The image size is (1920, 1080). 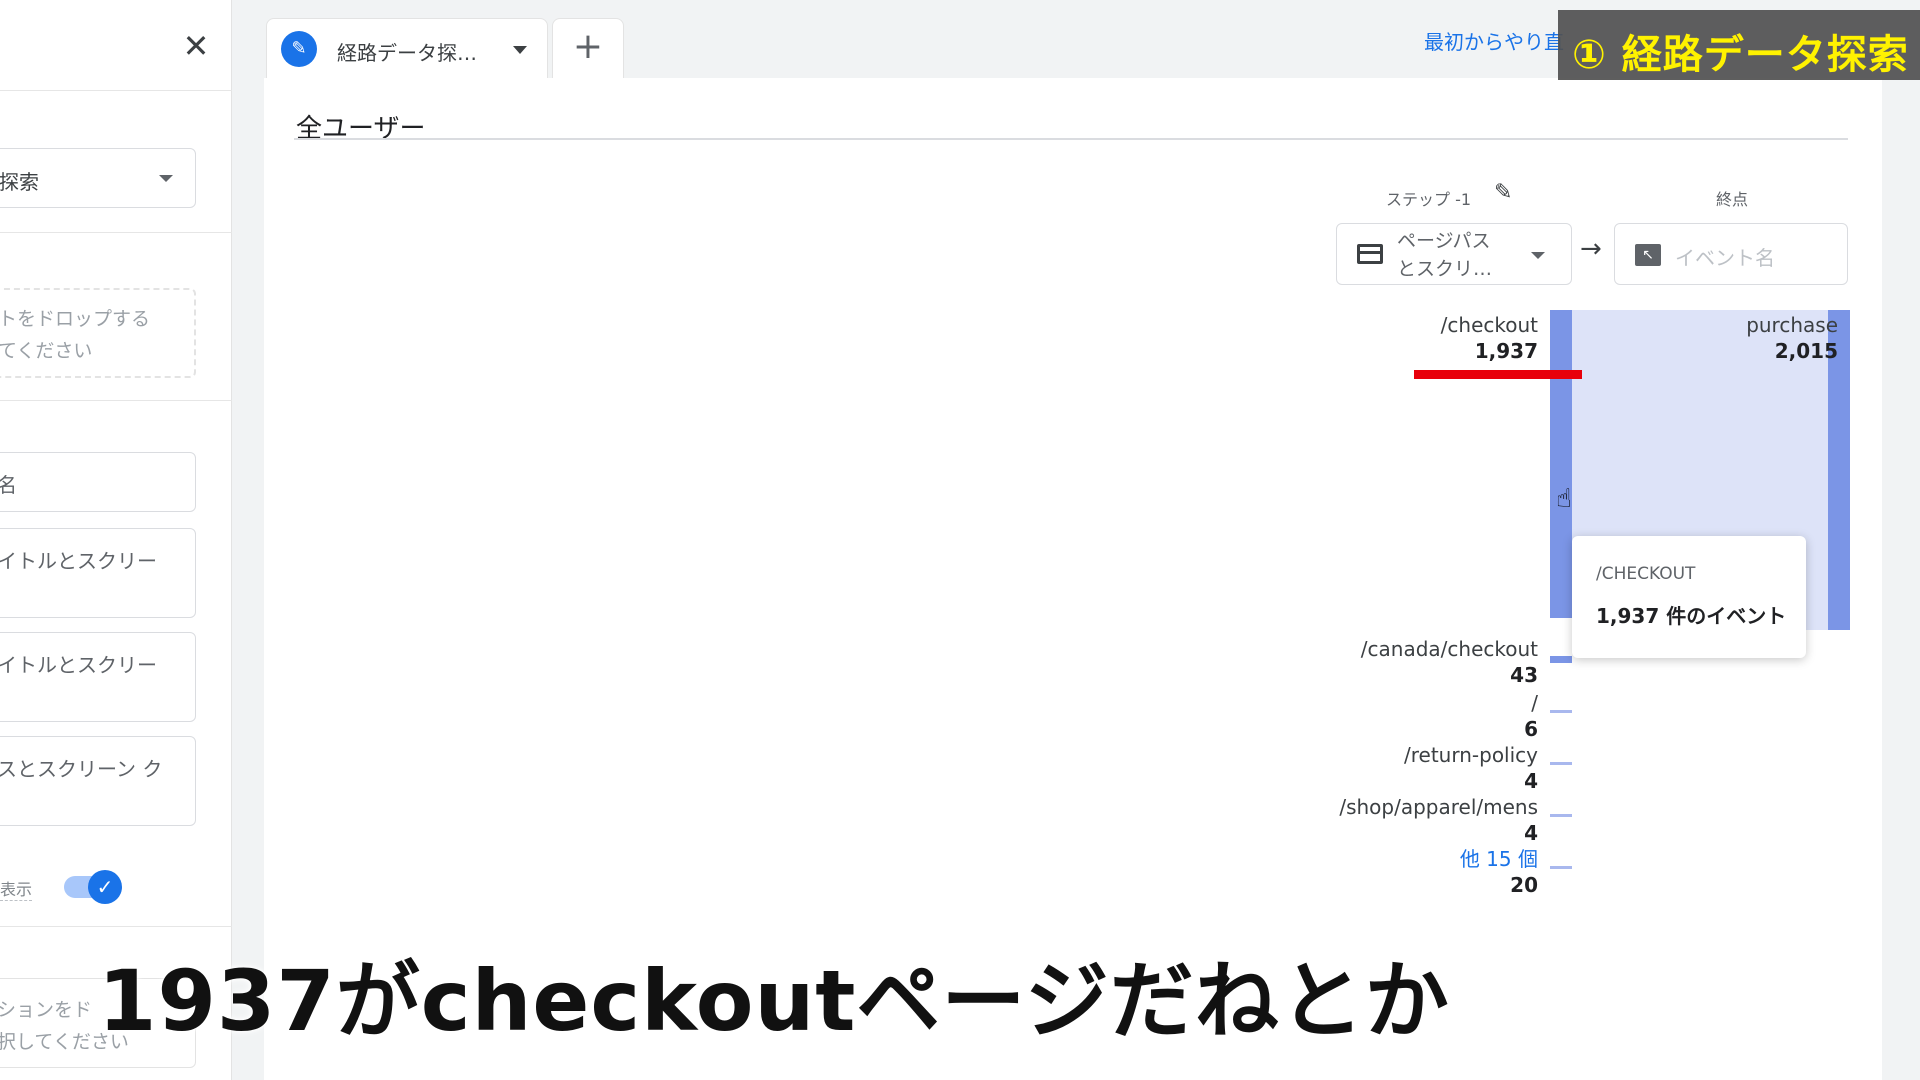 I want to click on view-toggle: ✓, so click(x=93, y=887).